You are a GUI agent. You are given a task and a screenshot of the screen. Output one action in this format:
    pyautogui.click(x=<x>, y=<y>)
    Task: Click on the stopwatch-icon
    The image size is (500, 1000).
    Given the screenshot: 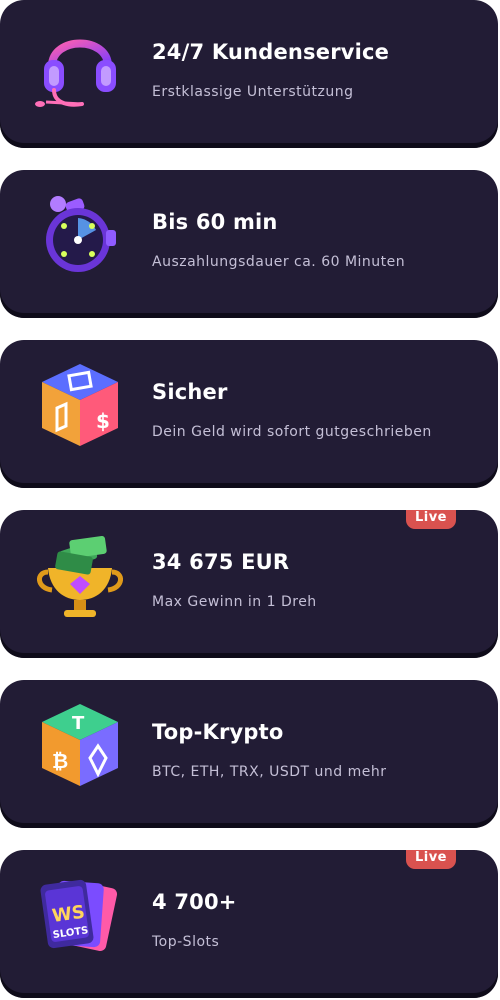 What is the action you would take?
    pyautogui.click(x=80, y=234)
    